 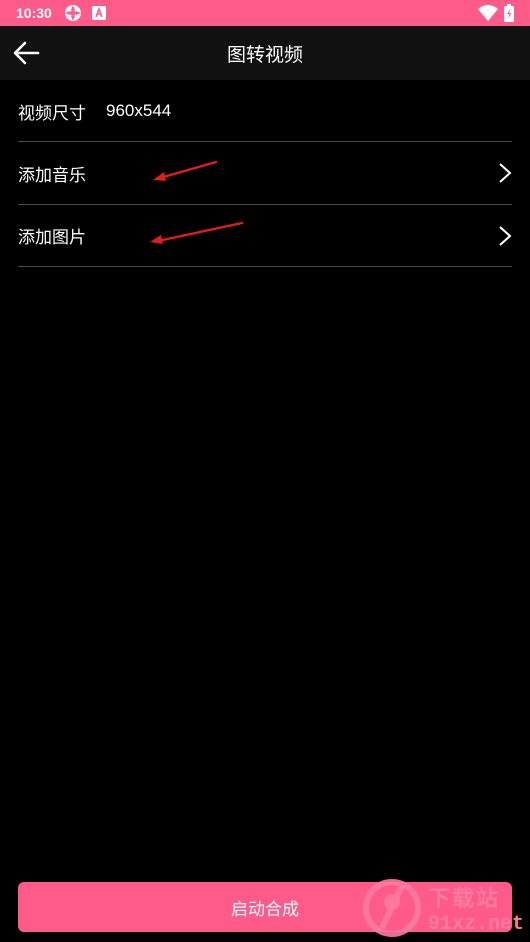 What do you see at coordinates (391, 908) in the screenshot?
I see `watermark-logo-icon` at bounding box center [391, 908].